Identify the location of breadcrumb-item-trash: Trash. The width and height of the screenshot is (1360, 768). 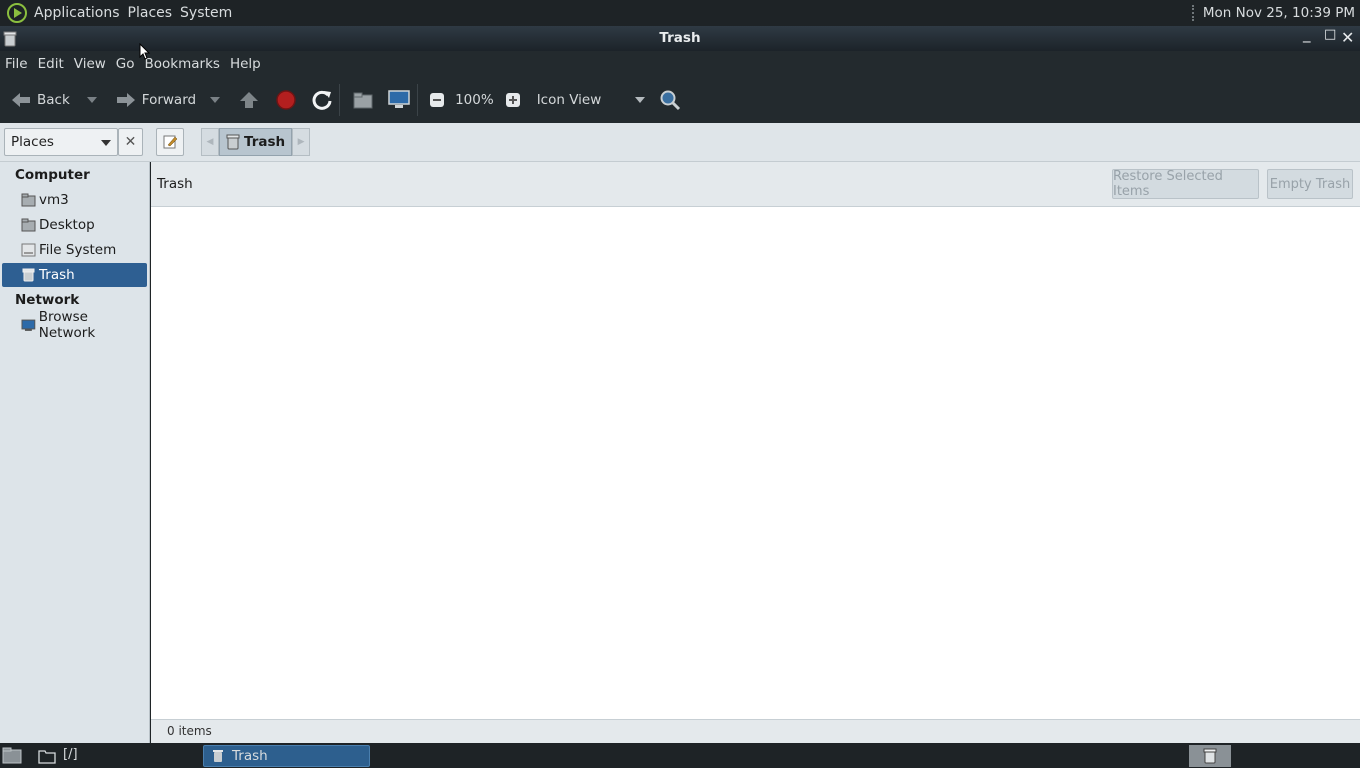
(256, 142).